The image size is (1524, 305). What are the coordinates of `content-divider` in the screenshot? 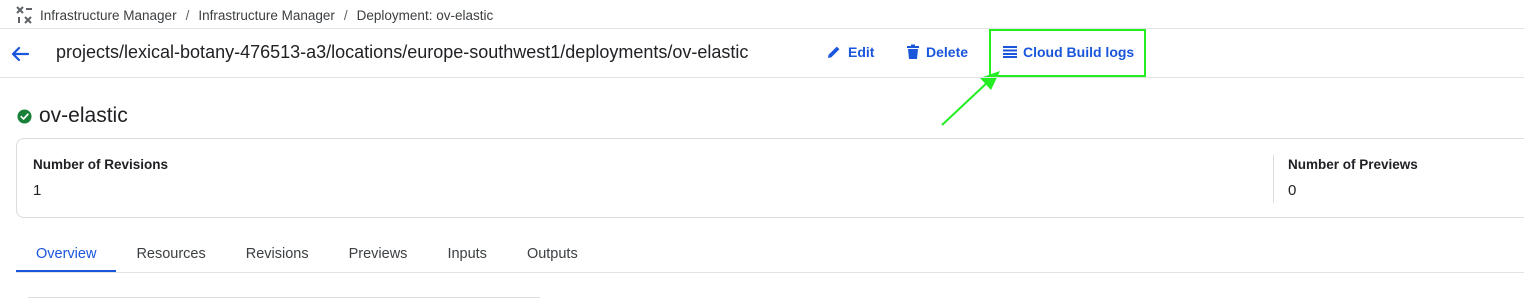 It's located at (284, 297).